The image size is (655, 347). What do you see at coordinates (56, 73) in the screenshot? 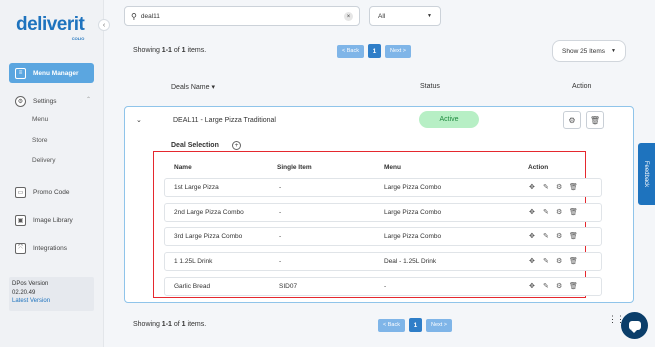
I see `sidebar-item-label: Menu Manager` at bounding box center [56, 73].